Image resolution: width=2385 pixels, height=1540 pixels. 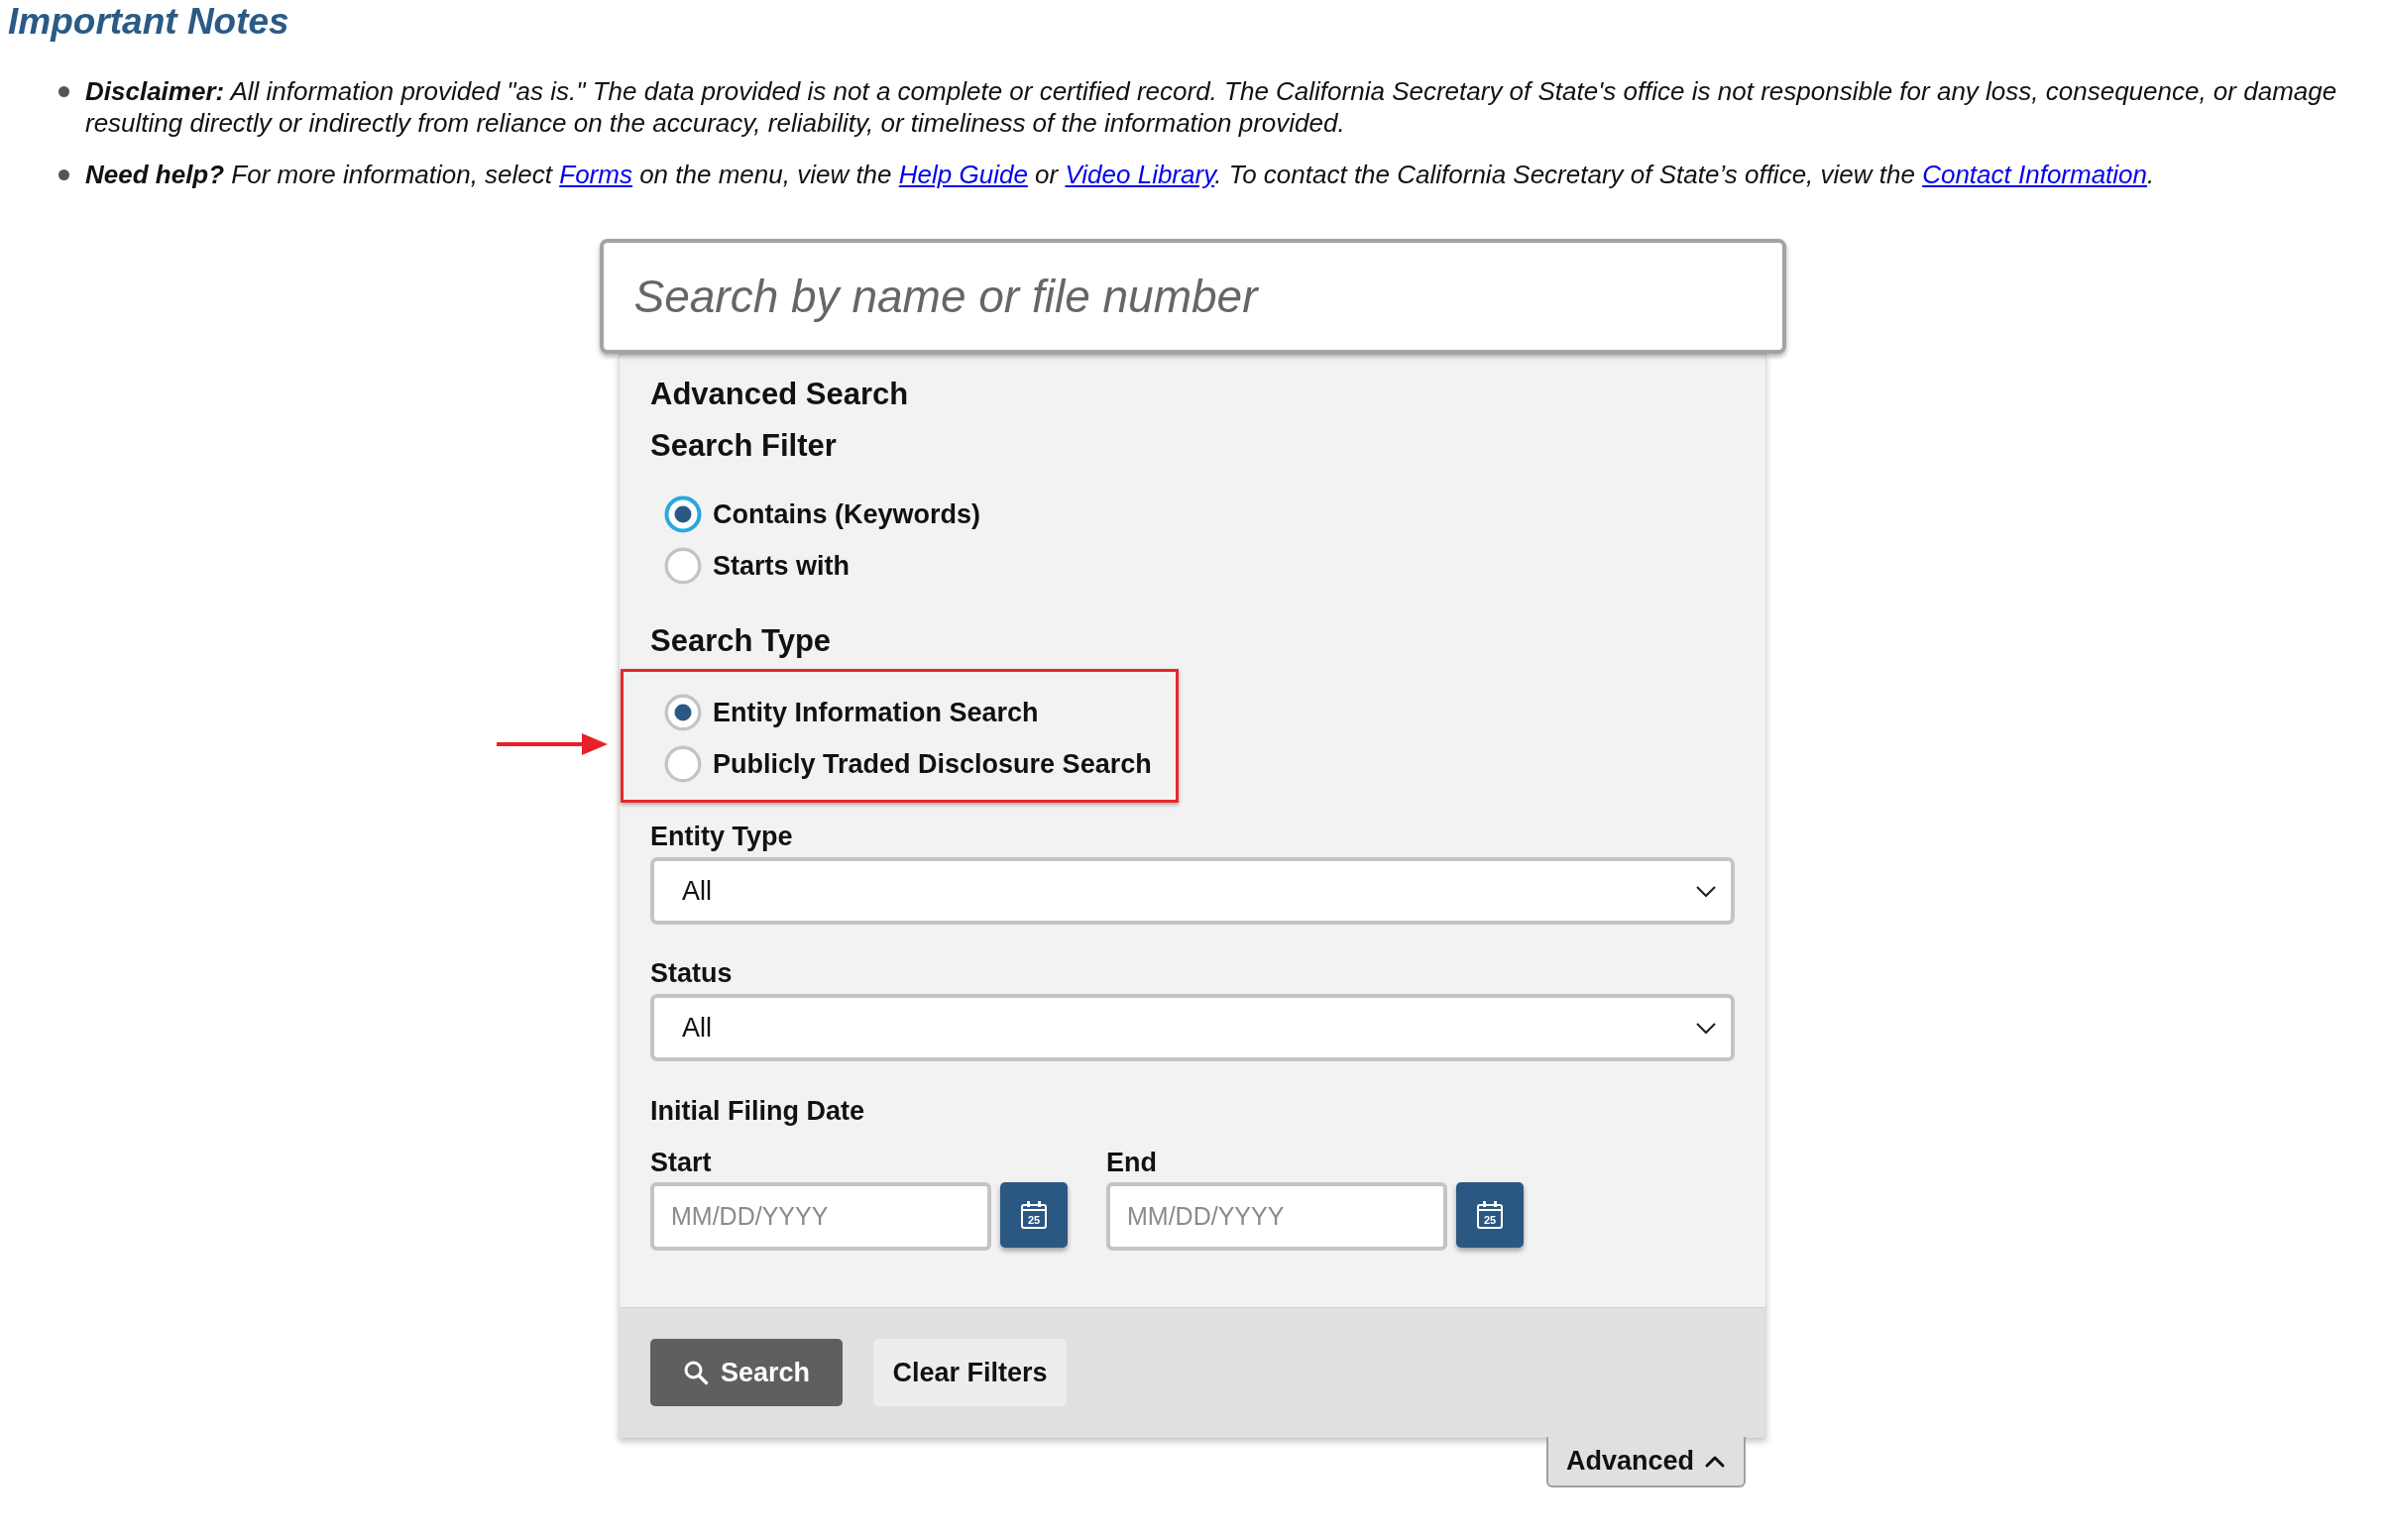 What do you see at coordinates (780, 394) in the screenshot?
I see `section-heading: Advanced Search` at bounding box center [780, 394].